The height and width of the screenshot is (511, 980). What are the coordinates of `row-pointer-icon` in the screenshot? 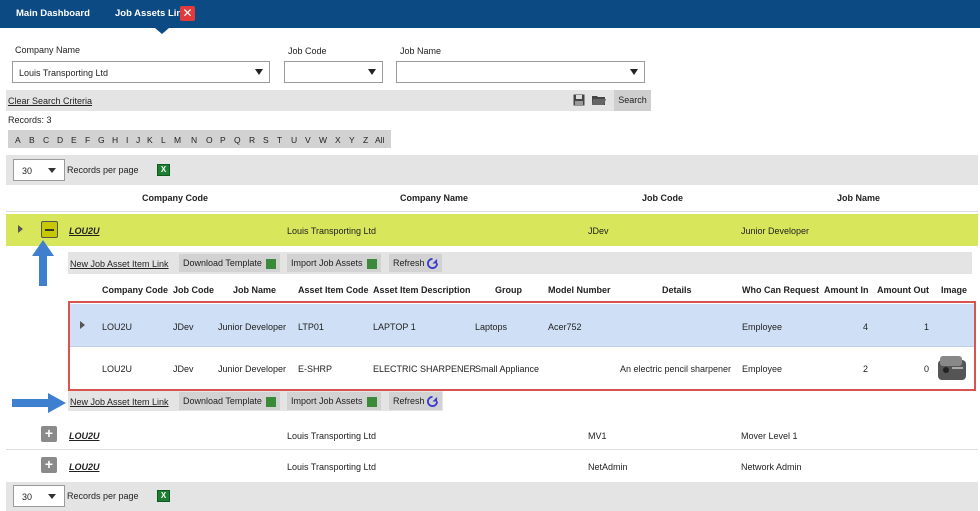 It's located at (20, 229).